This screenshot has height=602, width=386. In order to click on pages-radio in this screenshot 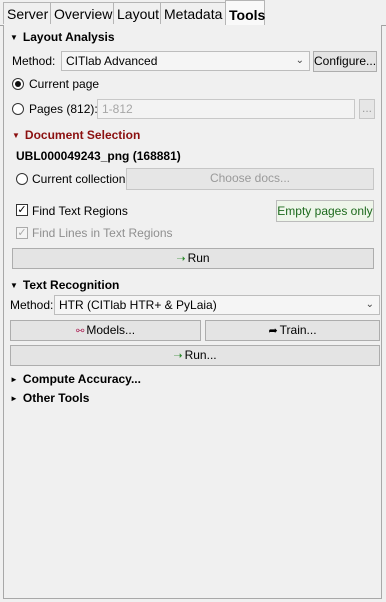, I will do `click(18, 109)`.